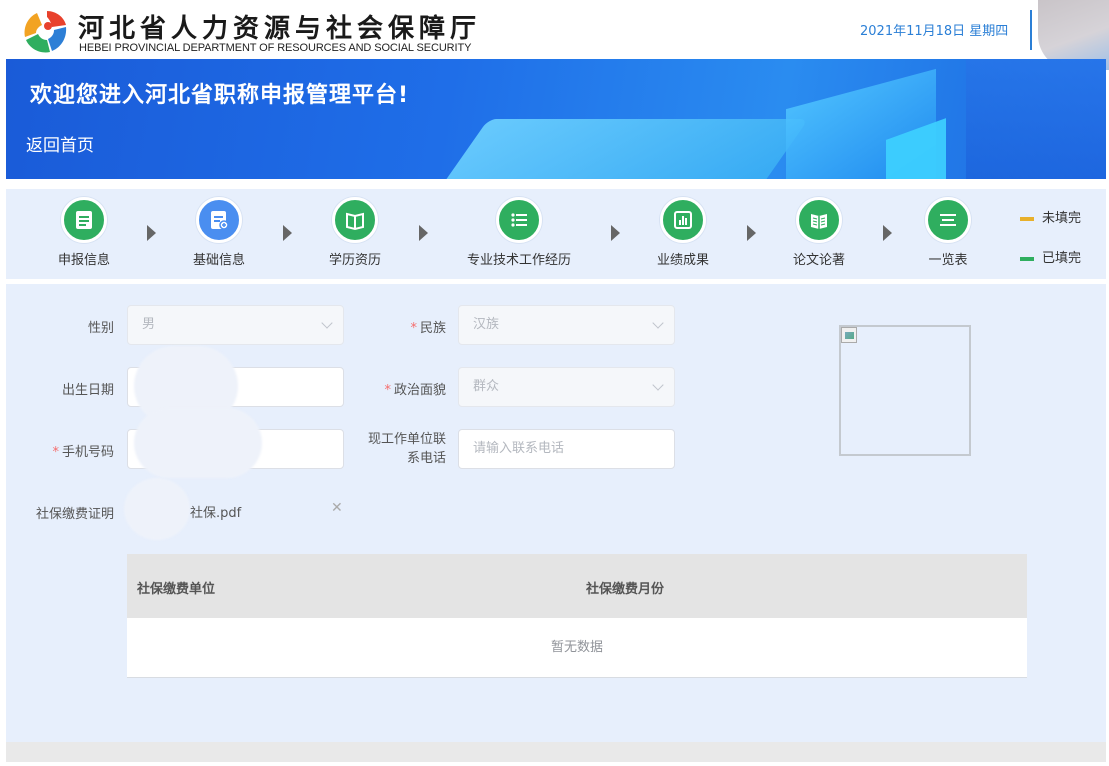 This screenshot has height=766, width=1109. What do you see at coordinates (486, 324) in the screenshot?
I see `ethnicity-value: 汉族` at bounding box center [486, 324].